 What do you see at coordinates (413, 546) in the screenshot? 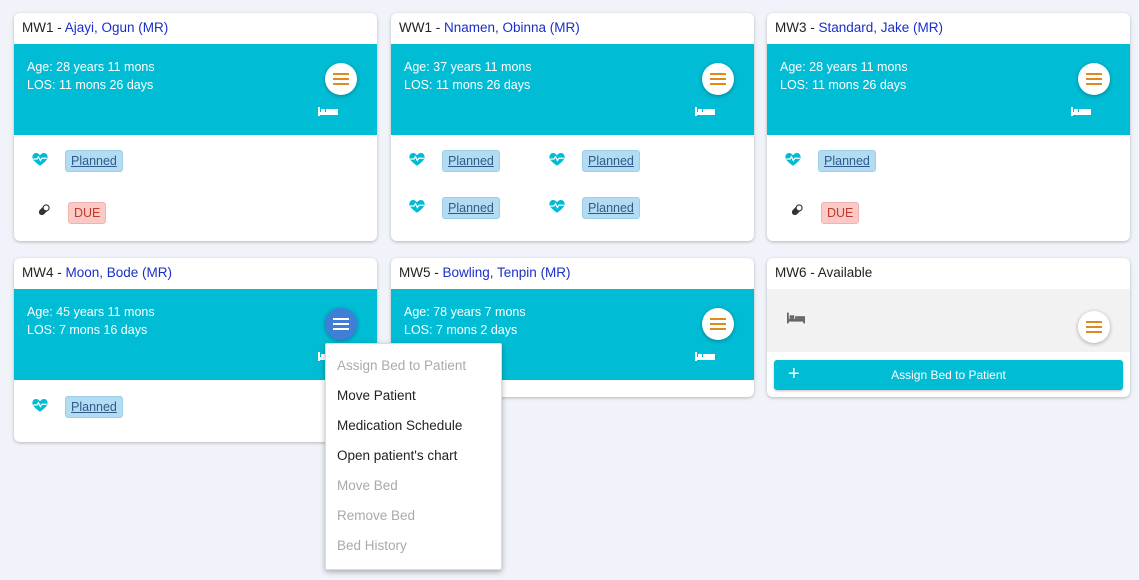
I see `menu-item-bed-history: Bed History` at bounding box center [413, 546].